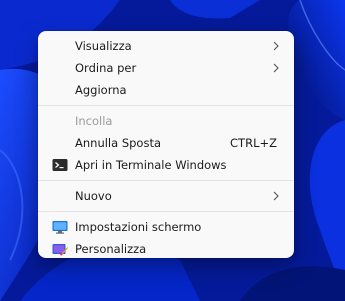 The height and width of the screenshot is (301, 345). Describe the element at coordinates (111, 249) in the screenshot. I see `menu-item-label: Personalizza` at that location.